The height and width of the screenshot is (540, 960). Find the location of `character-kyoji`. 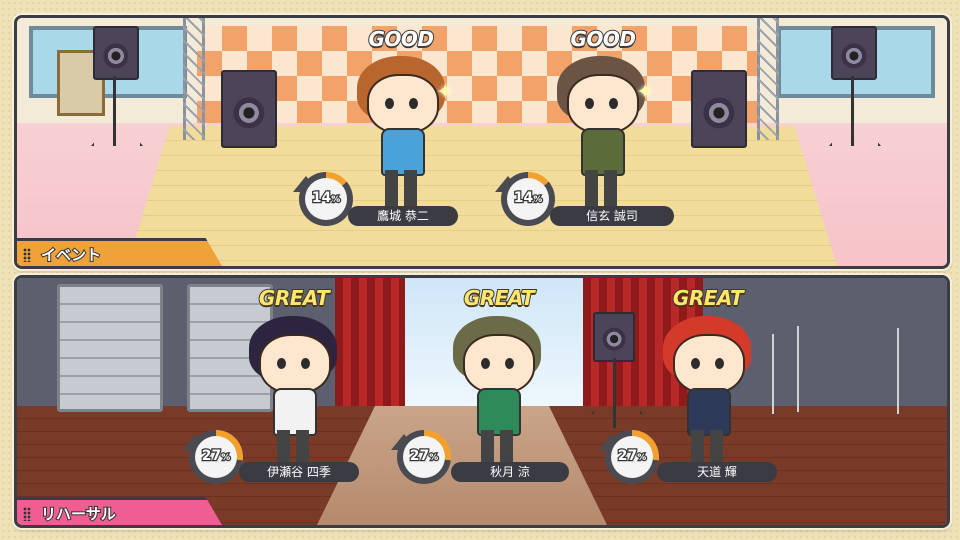

character-kyoji is located at coordinates (401, 138).